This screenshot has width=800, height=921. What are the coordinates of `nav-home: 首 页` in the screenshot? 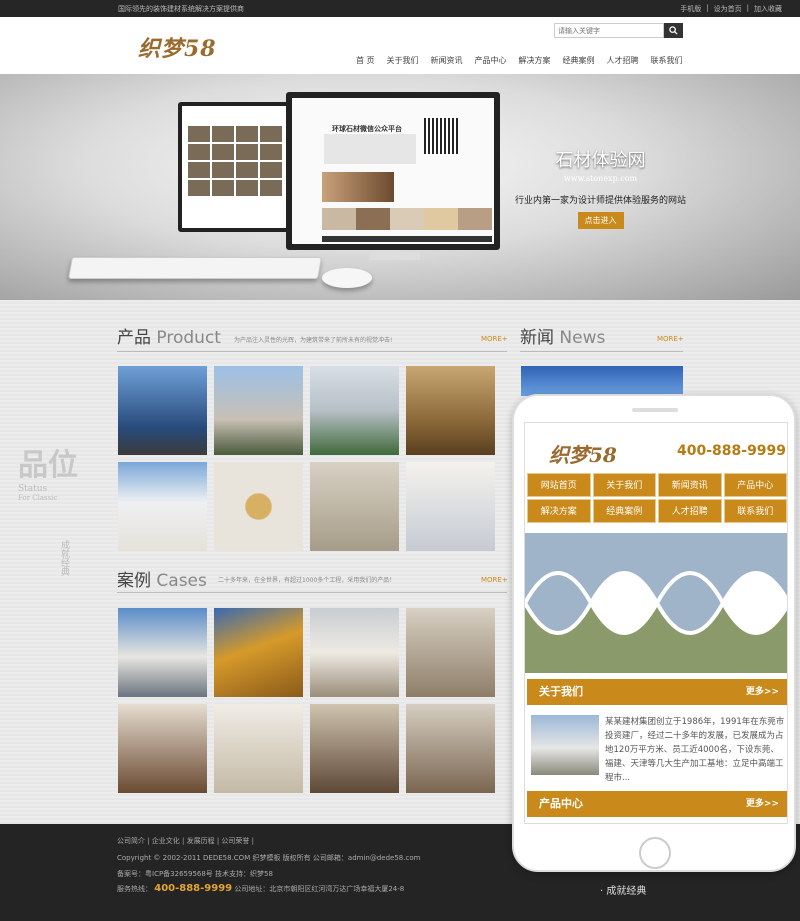 It's located at (365, 60).